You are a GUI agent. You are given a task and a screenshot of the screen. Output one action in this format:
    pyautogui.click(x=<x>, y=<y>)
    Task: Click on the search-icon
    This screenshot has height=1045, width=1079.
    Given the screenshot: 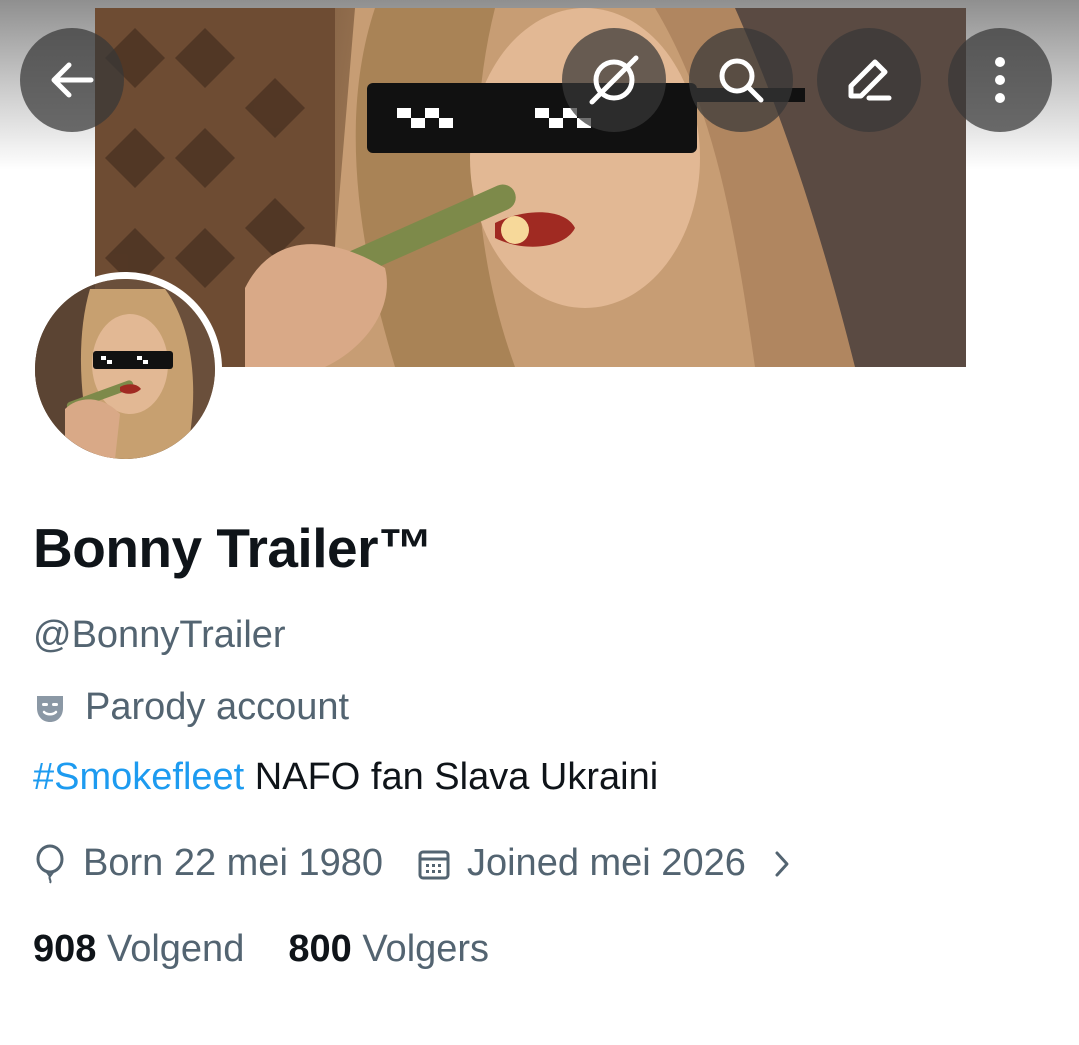 What is the action you would take?
    pyautogui.click(x=741, y=80)
    